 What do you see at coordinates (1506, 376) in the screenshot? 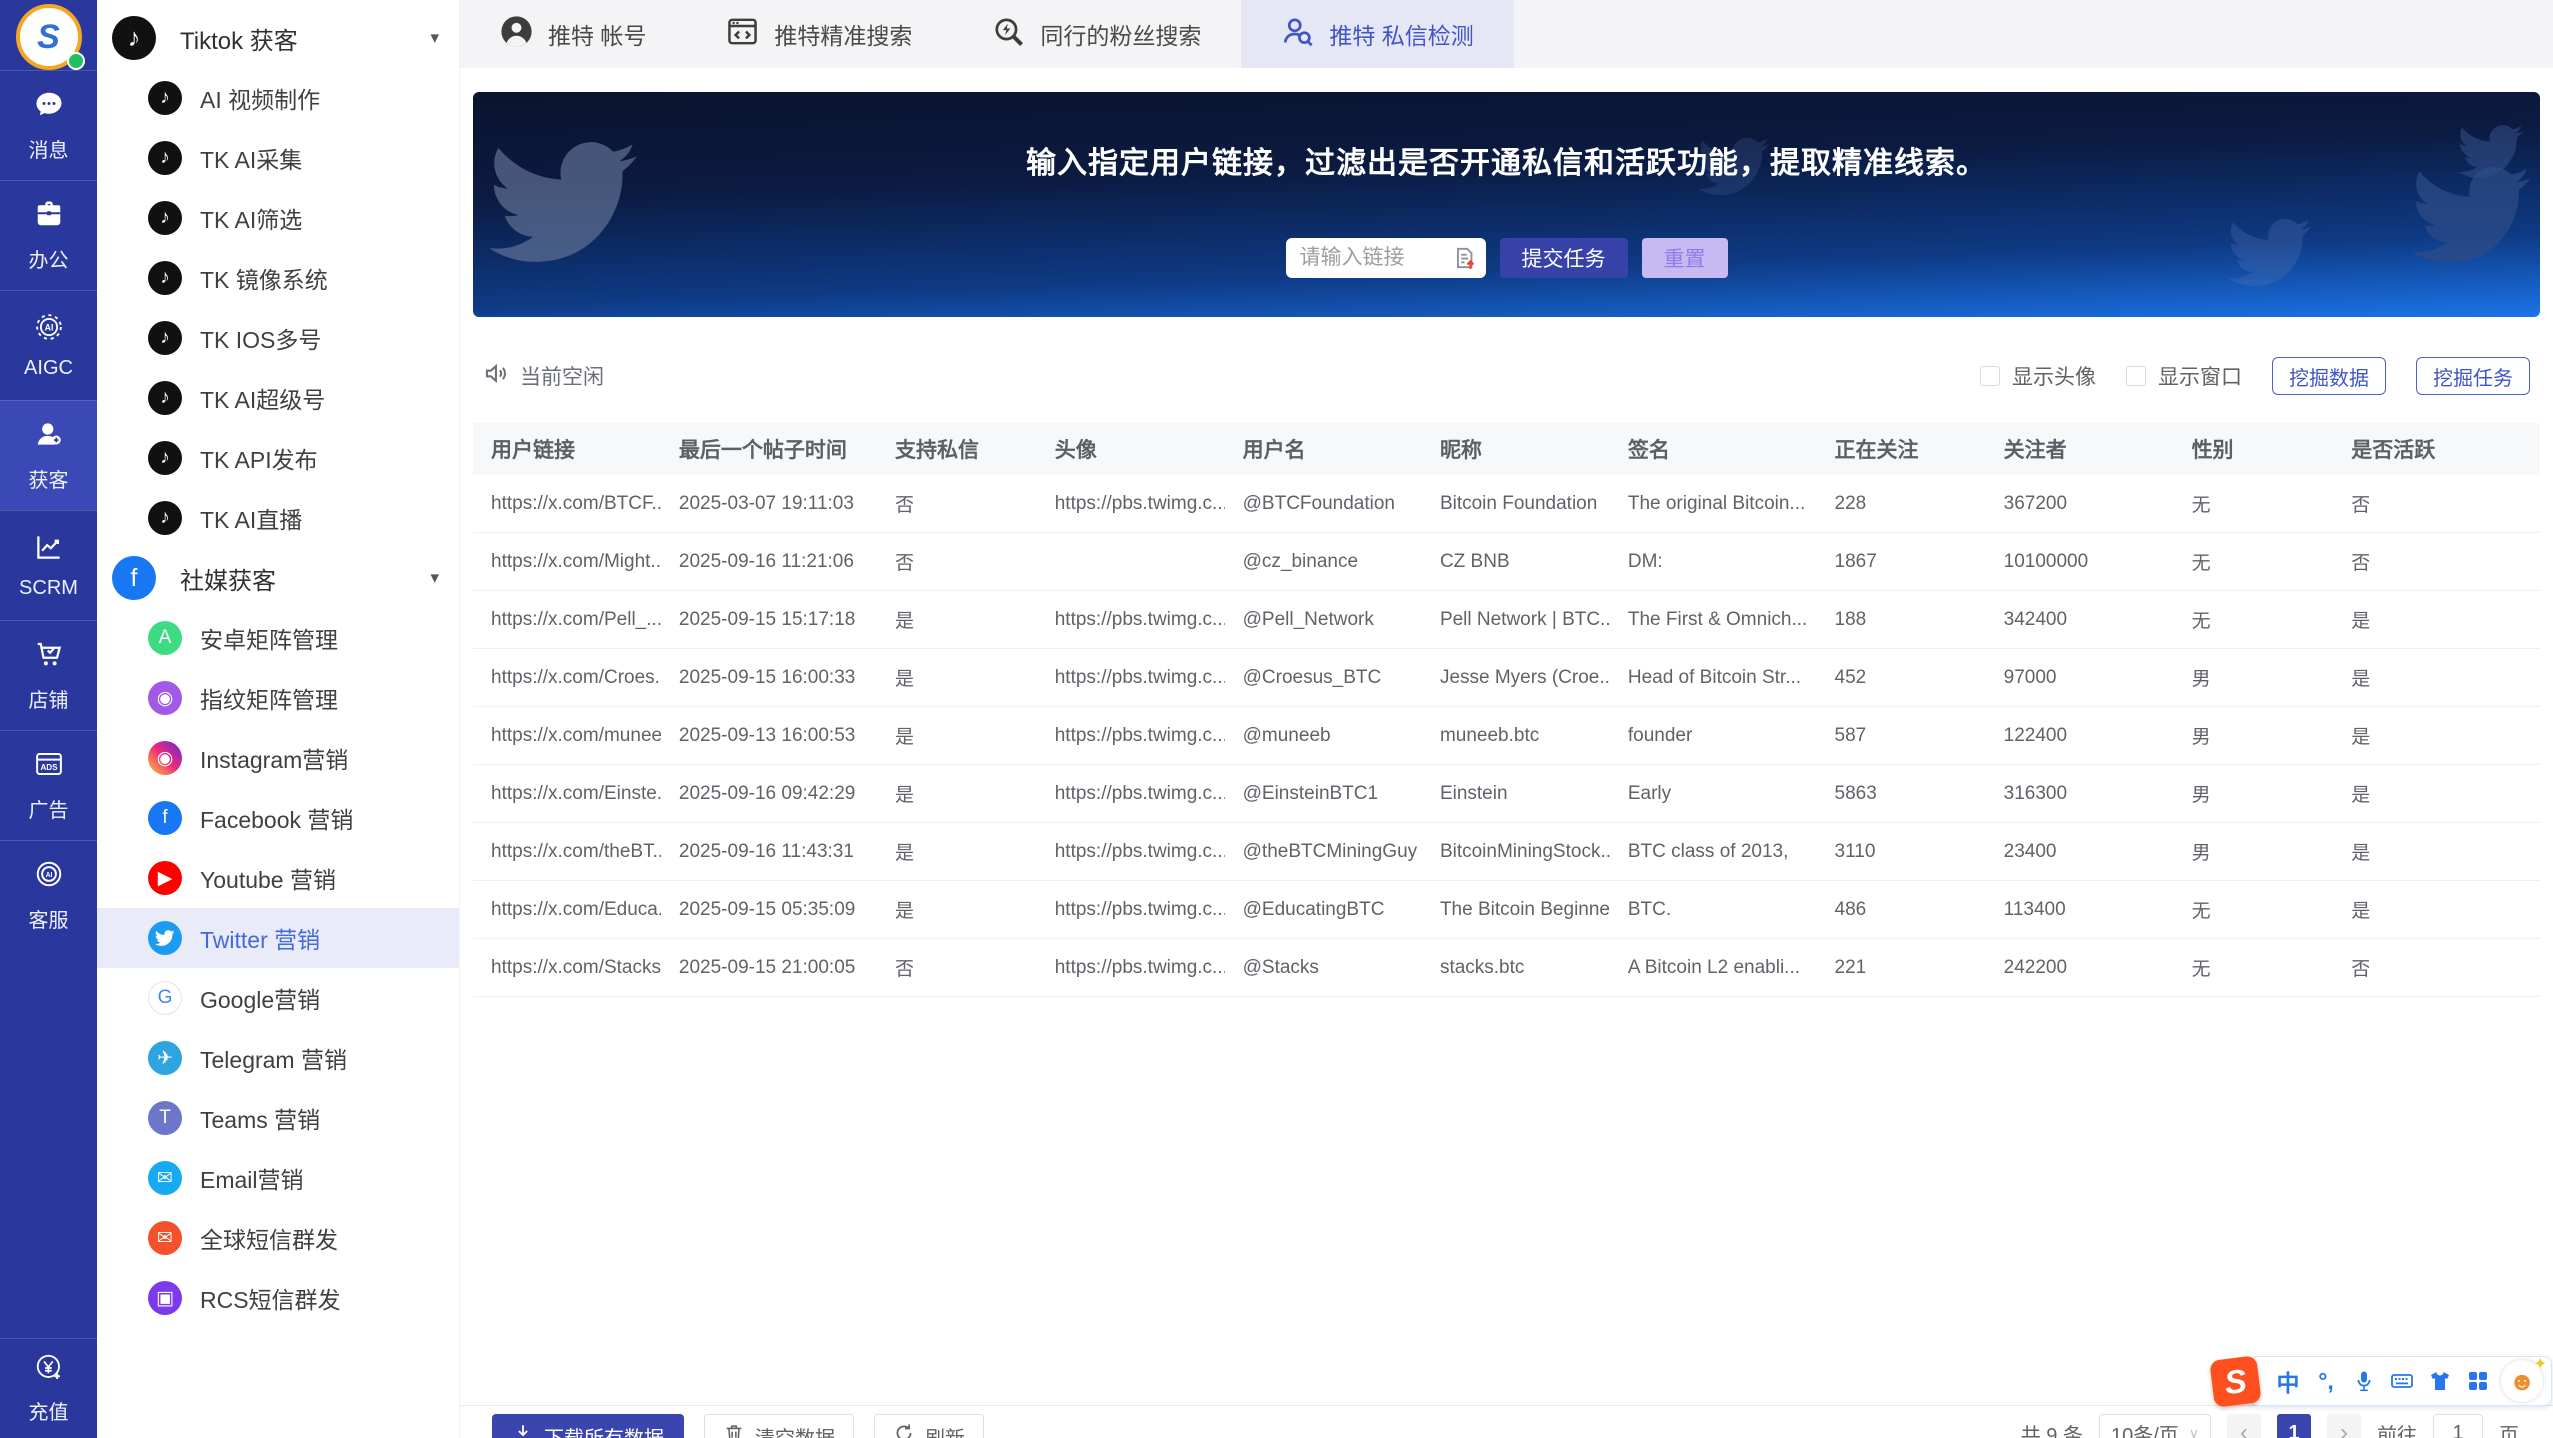
I see `status-toolbar: 当前空闲 显示头像 显示窗口 挖掘数据 挖掘任务` at bounding box center [1506, 376].